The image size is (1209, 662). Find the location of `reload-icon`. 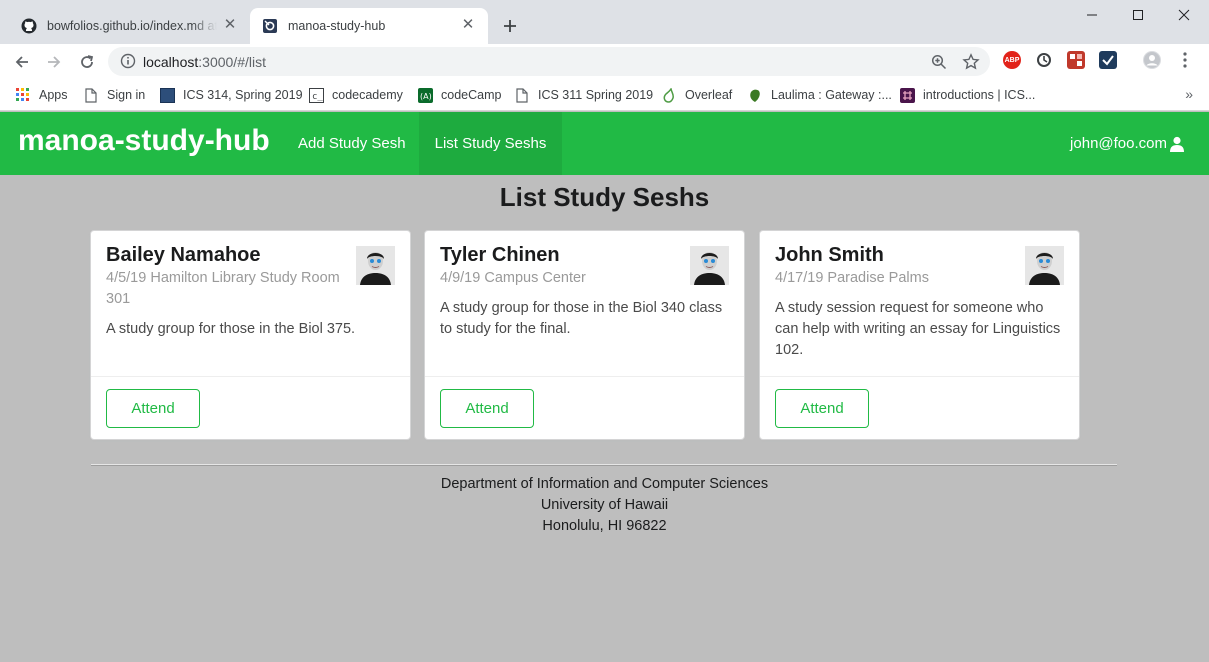

reload-icon is located at coordinates (87, 61).